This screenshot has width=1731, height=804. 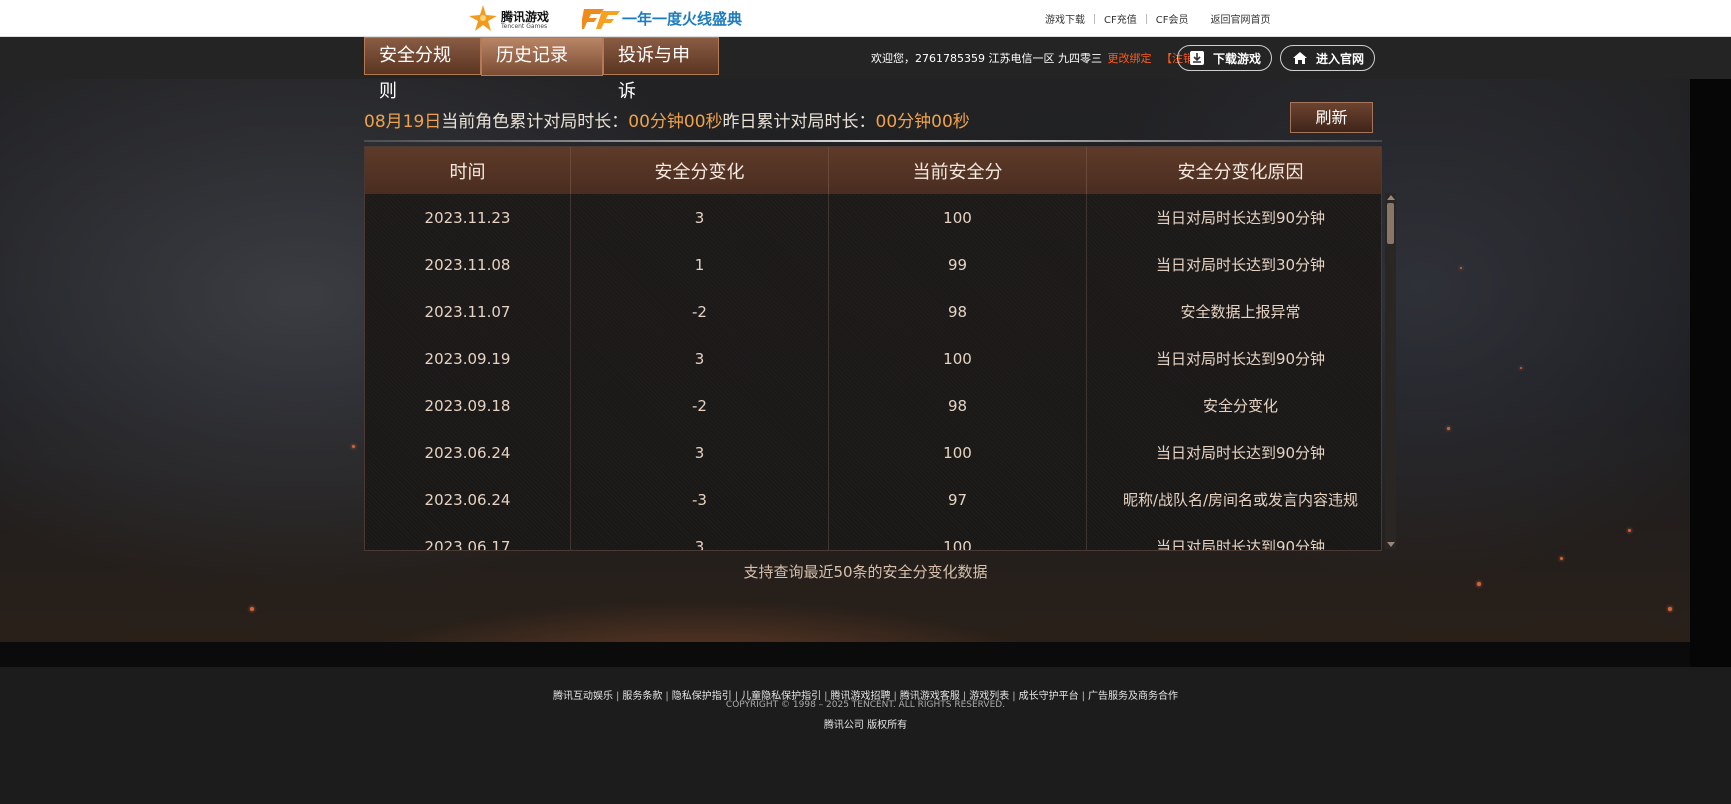 I want to click on cell-time: 2023.11.07, so click(x=468, y=311).